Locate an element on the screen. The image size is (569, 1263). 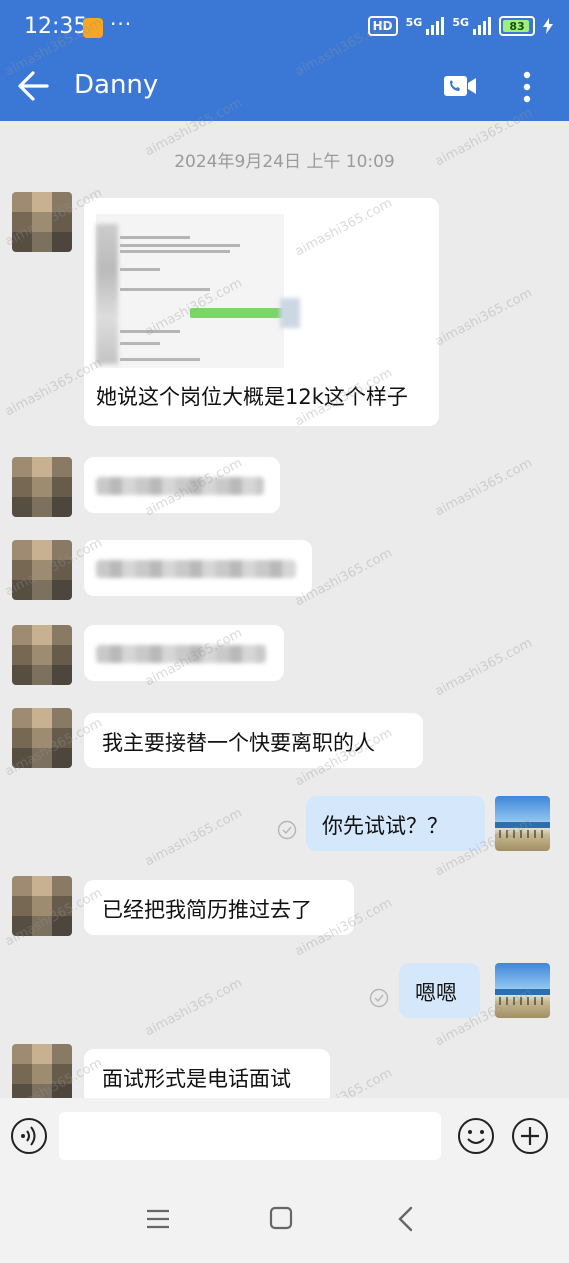
message-text: 已经把我简历推过去了 is located at coordinates (207, 910).